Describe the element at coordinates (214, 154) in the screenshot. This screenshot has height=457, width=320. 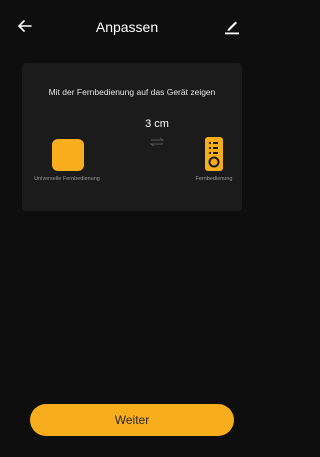
I see `remote-control-icon` at that location.